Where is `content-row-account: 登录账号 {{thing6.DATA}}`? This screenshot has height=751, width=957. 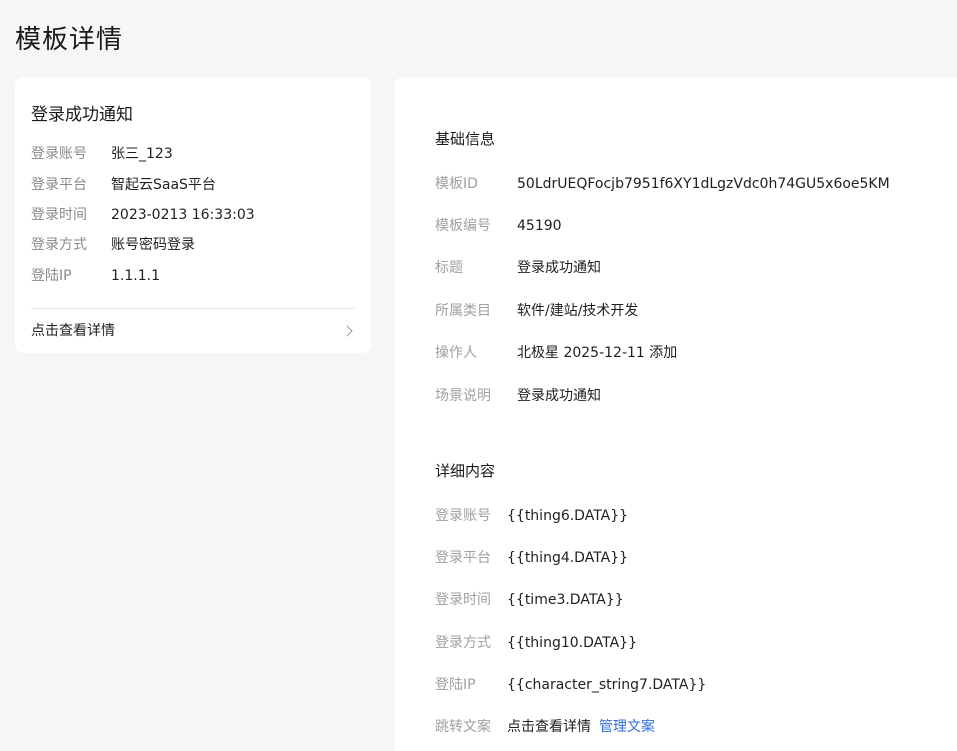 content-row-account: 登录账号 {{thing6.DATA}} is located at coordinates (531, 516).